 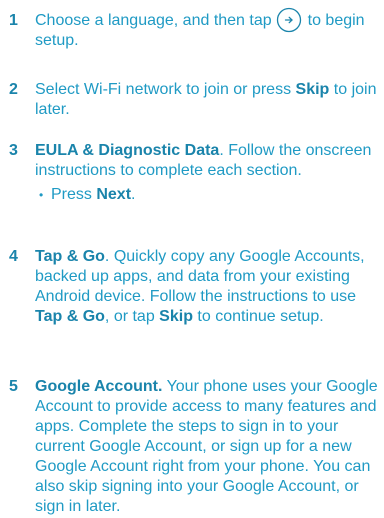 What do you see at coordinates (74, 194) in the screenshot?
I see `bullet-text: Press` at bounding box center [74, 194].